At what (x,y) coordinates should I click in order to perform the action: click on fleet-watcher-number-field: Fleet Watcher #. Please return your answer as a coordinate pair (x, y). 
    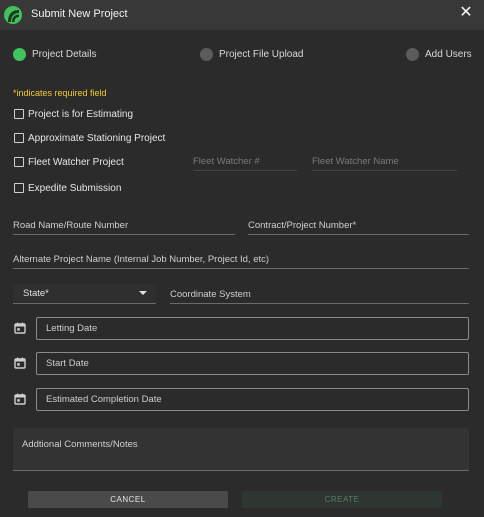
    Looking at the image, I should click on (245, 163).